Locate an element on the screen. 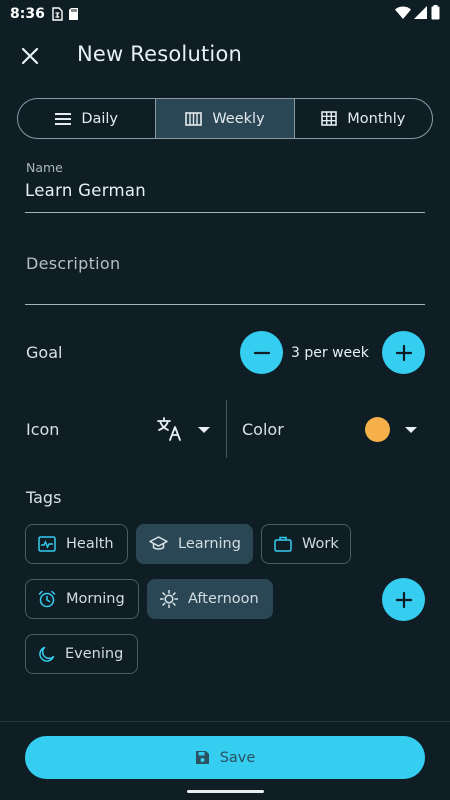 This screenshot has height=800, width=450. tag-label-afternoon: Afternoon is located at coordinates (223, 599).